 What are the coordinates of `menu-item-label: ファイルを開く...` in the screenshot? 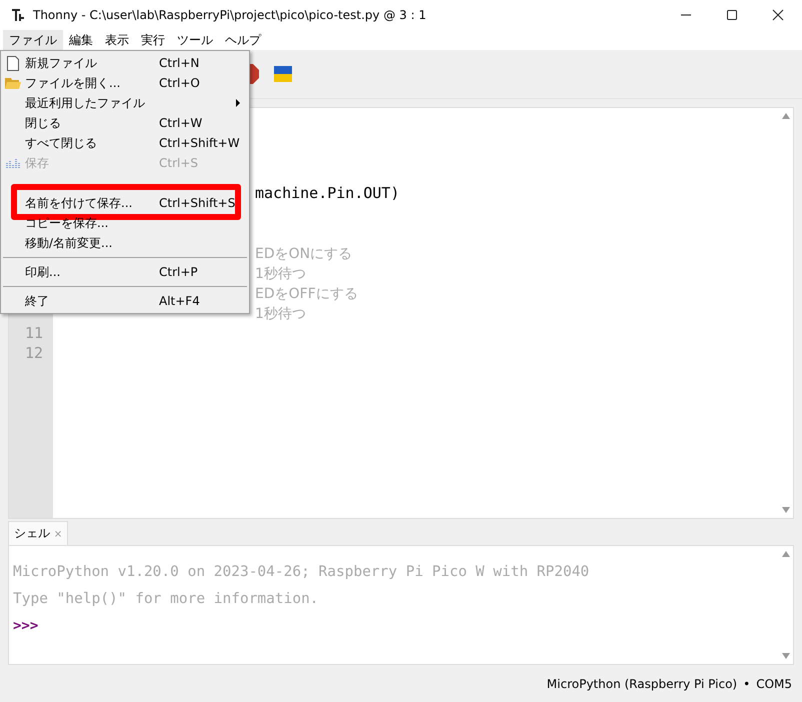 It's located at (92, 83).